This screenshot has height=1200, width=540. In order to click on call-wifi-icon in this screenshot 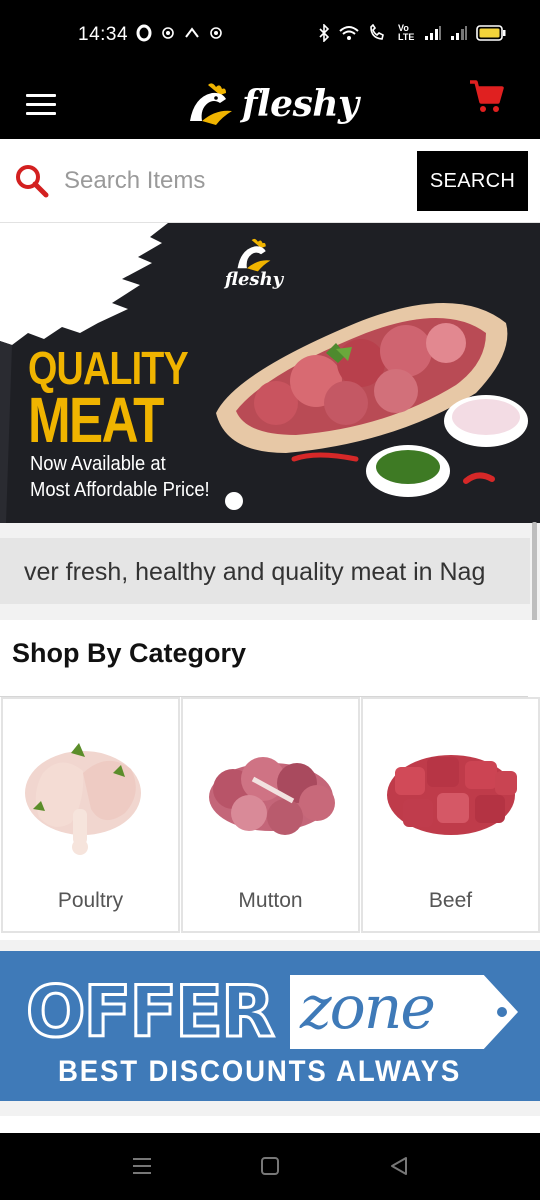, I will do `click(377, 32)`.